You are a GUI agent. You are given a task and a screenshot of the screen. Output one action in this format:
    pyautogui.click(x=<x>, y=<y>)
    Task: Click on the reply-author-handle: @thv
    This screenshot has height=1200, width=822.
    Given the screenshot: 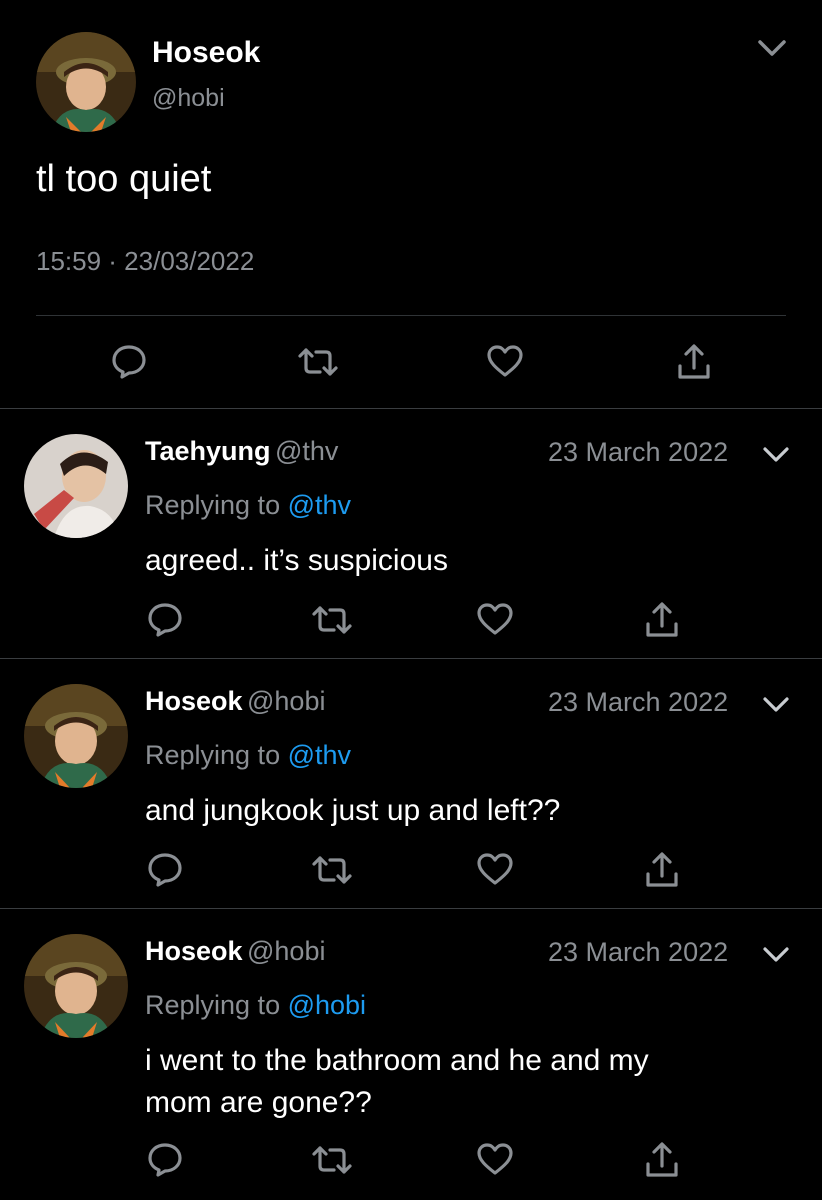 What is the action you would take?
    pyautogui.click(x=306, y=451)
    